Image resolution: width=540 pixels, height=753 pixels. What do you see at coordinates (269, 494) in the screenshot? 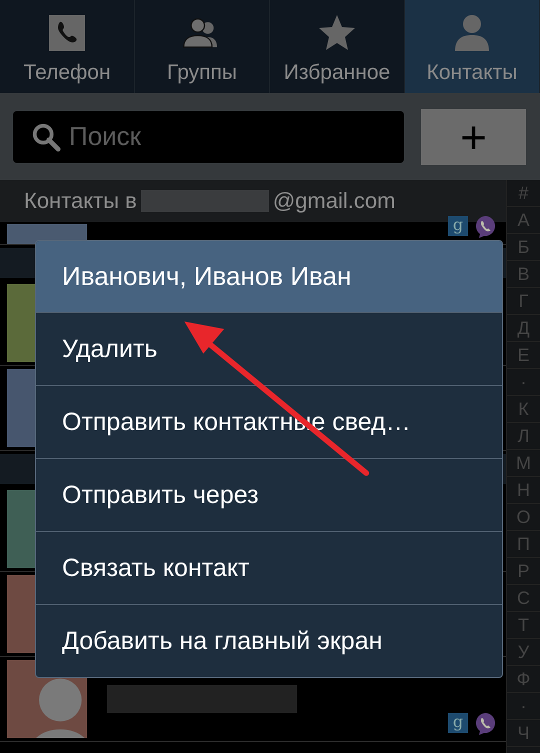
I see `menu-item: Отправить через` at bounding box center [269, 494].